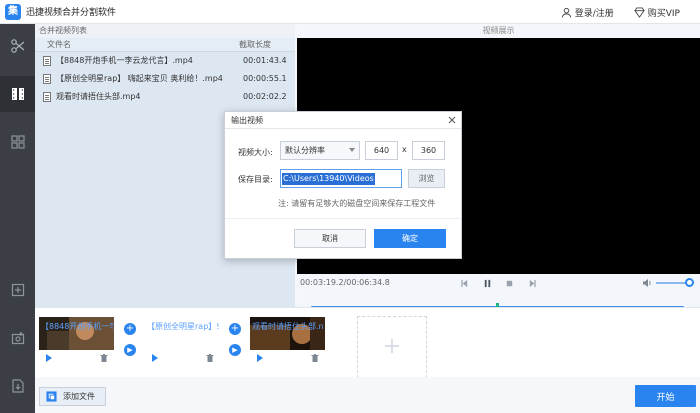  I want to click on width-input: 640, so click(381, 150).